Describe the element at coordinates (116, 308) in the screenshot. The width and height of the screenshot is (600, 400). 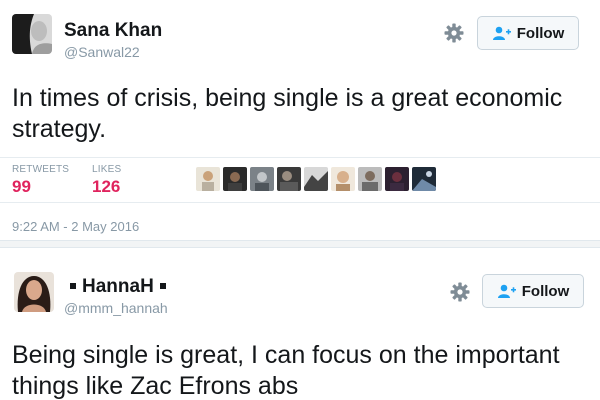
I see `user-handle: @mmm_hannah` at that location.